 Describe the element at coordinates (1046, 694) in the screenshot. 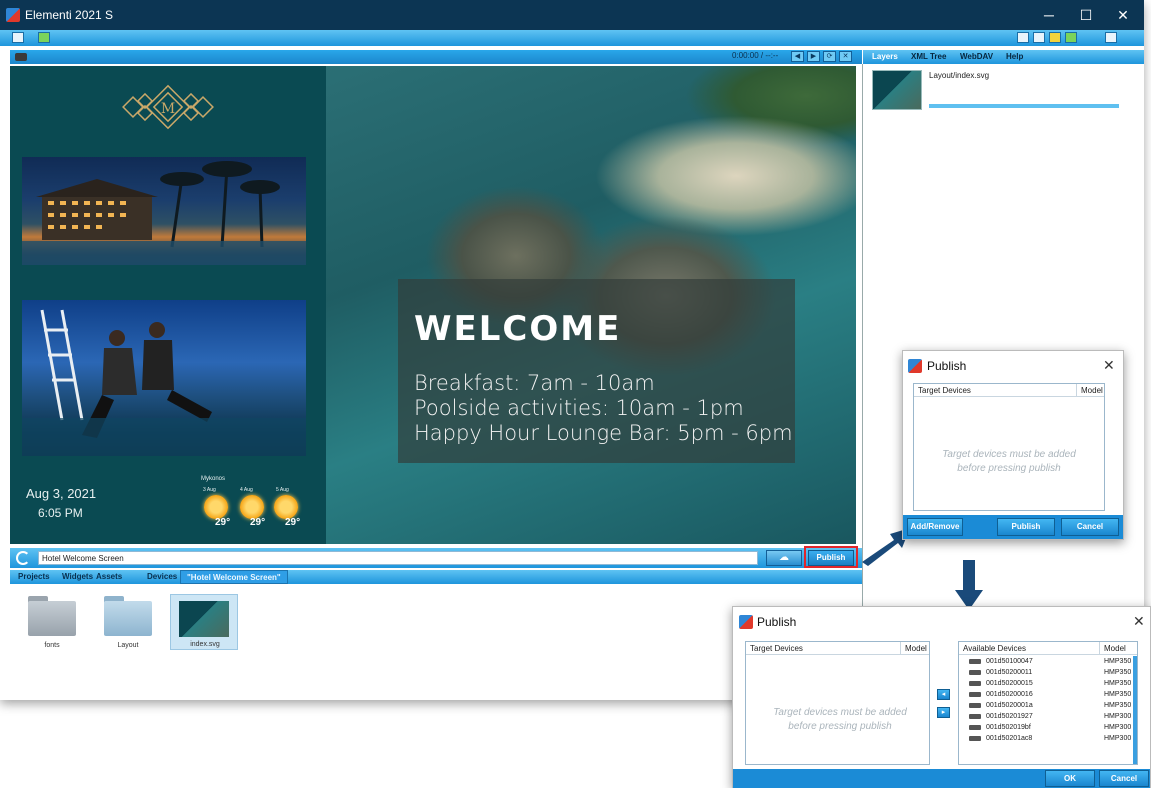

I see `device-row: 001d50200016 HMP350` at that location.